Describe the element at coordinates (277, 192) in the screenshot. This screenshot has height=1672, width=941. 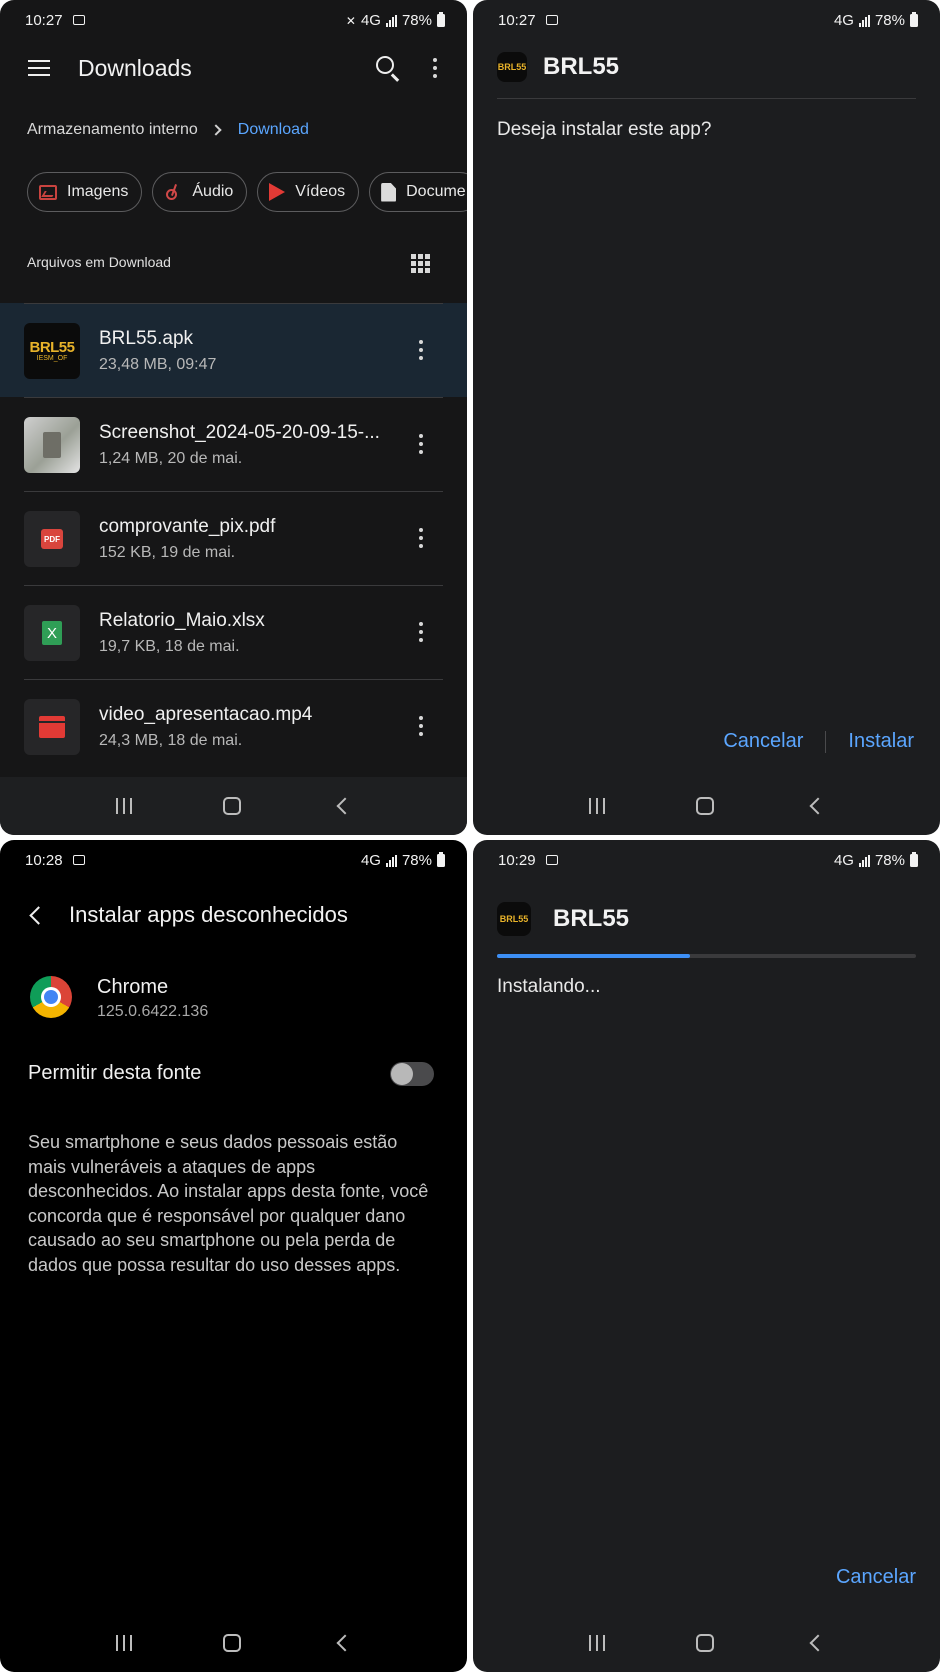
I see `play-icon` at that location.